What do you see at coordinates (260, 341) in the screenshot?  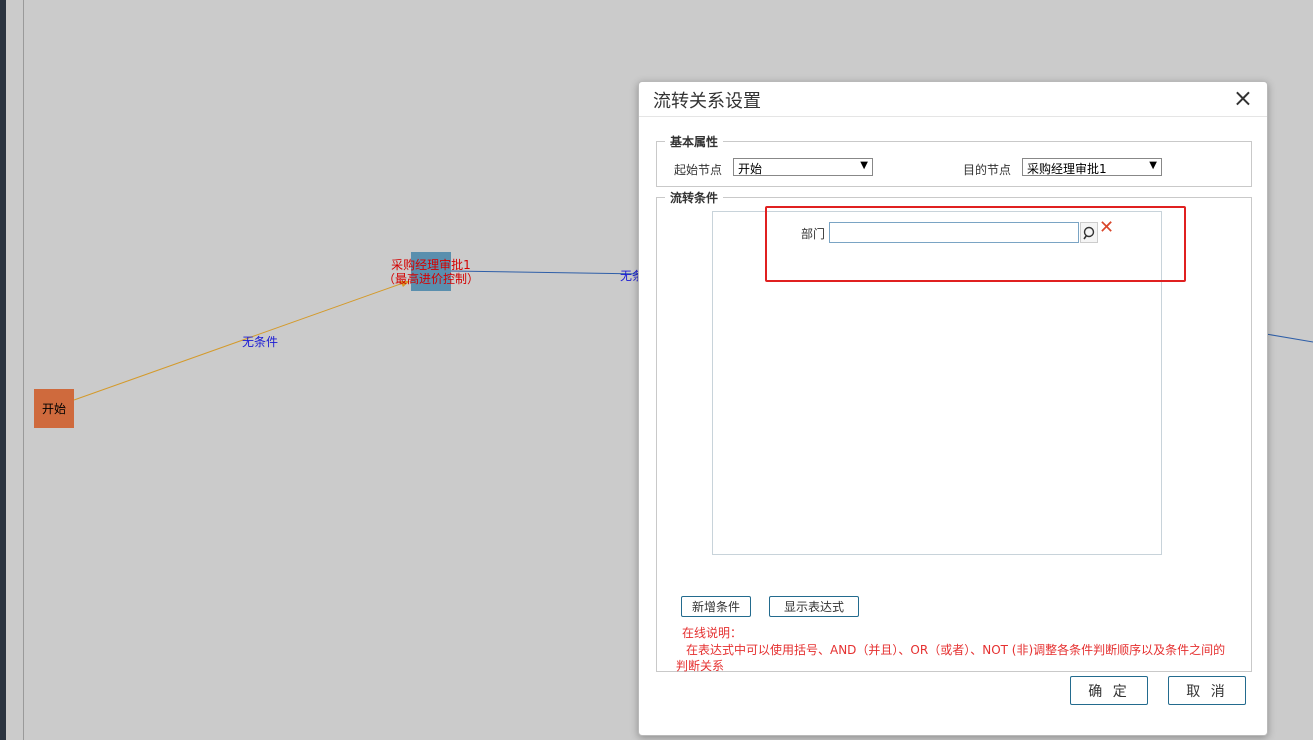 I see `edge-label-unconditional: 无条件` at bounding box center [260, 341].